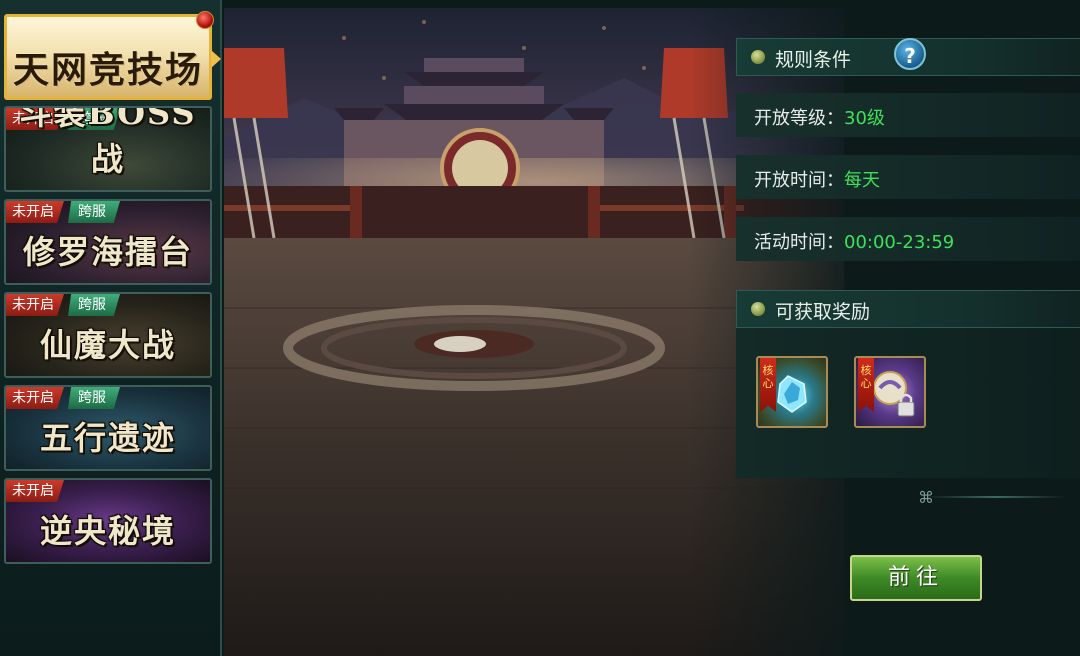 This screenshot has height=656, width=1080. I want to click on knot-ornament-icon: ⌘, so click(926, 497).